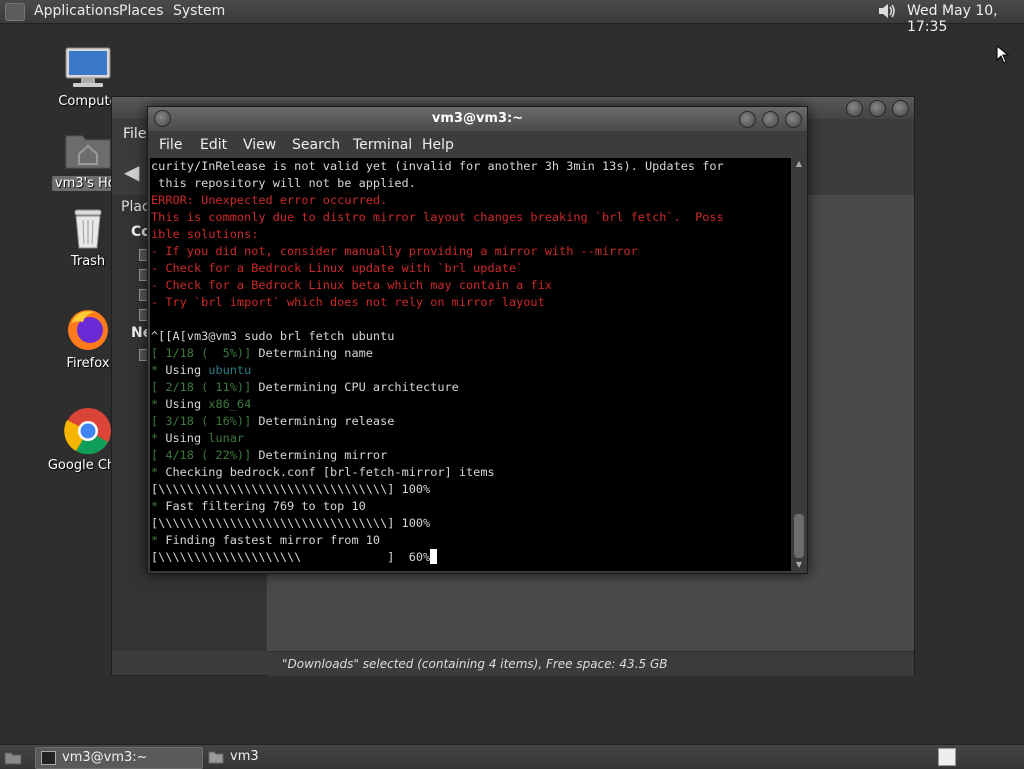 The width and height of the screenshot is (1024, 769). Describe the element at coordinates (283, 183) in the screenshot. I see `terminal-text: this repository will not be applied.` at that location.